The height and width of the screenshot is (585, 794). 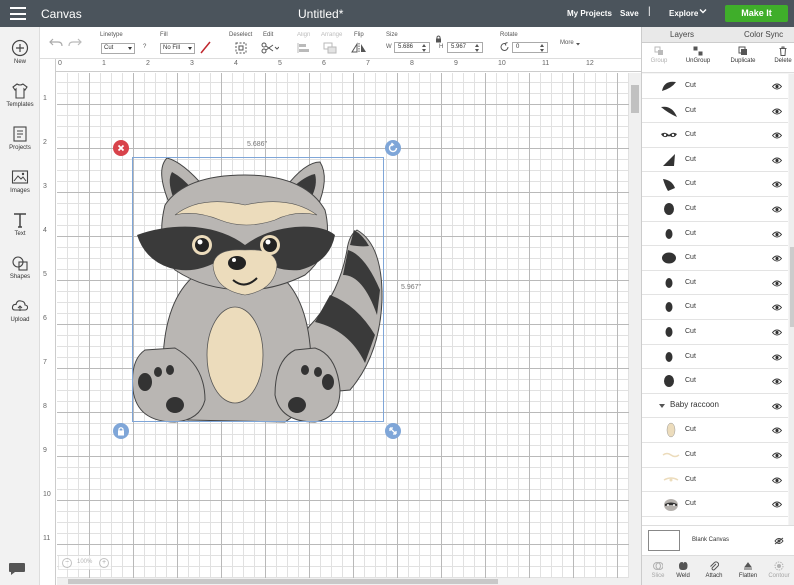 What do you see at coordinates (589, 13) in the screenshot?
I see `my-projects-link: My Projects` at bounding box center [589, 13].